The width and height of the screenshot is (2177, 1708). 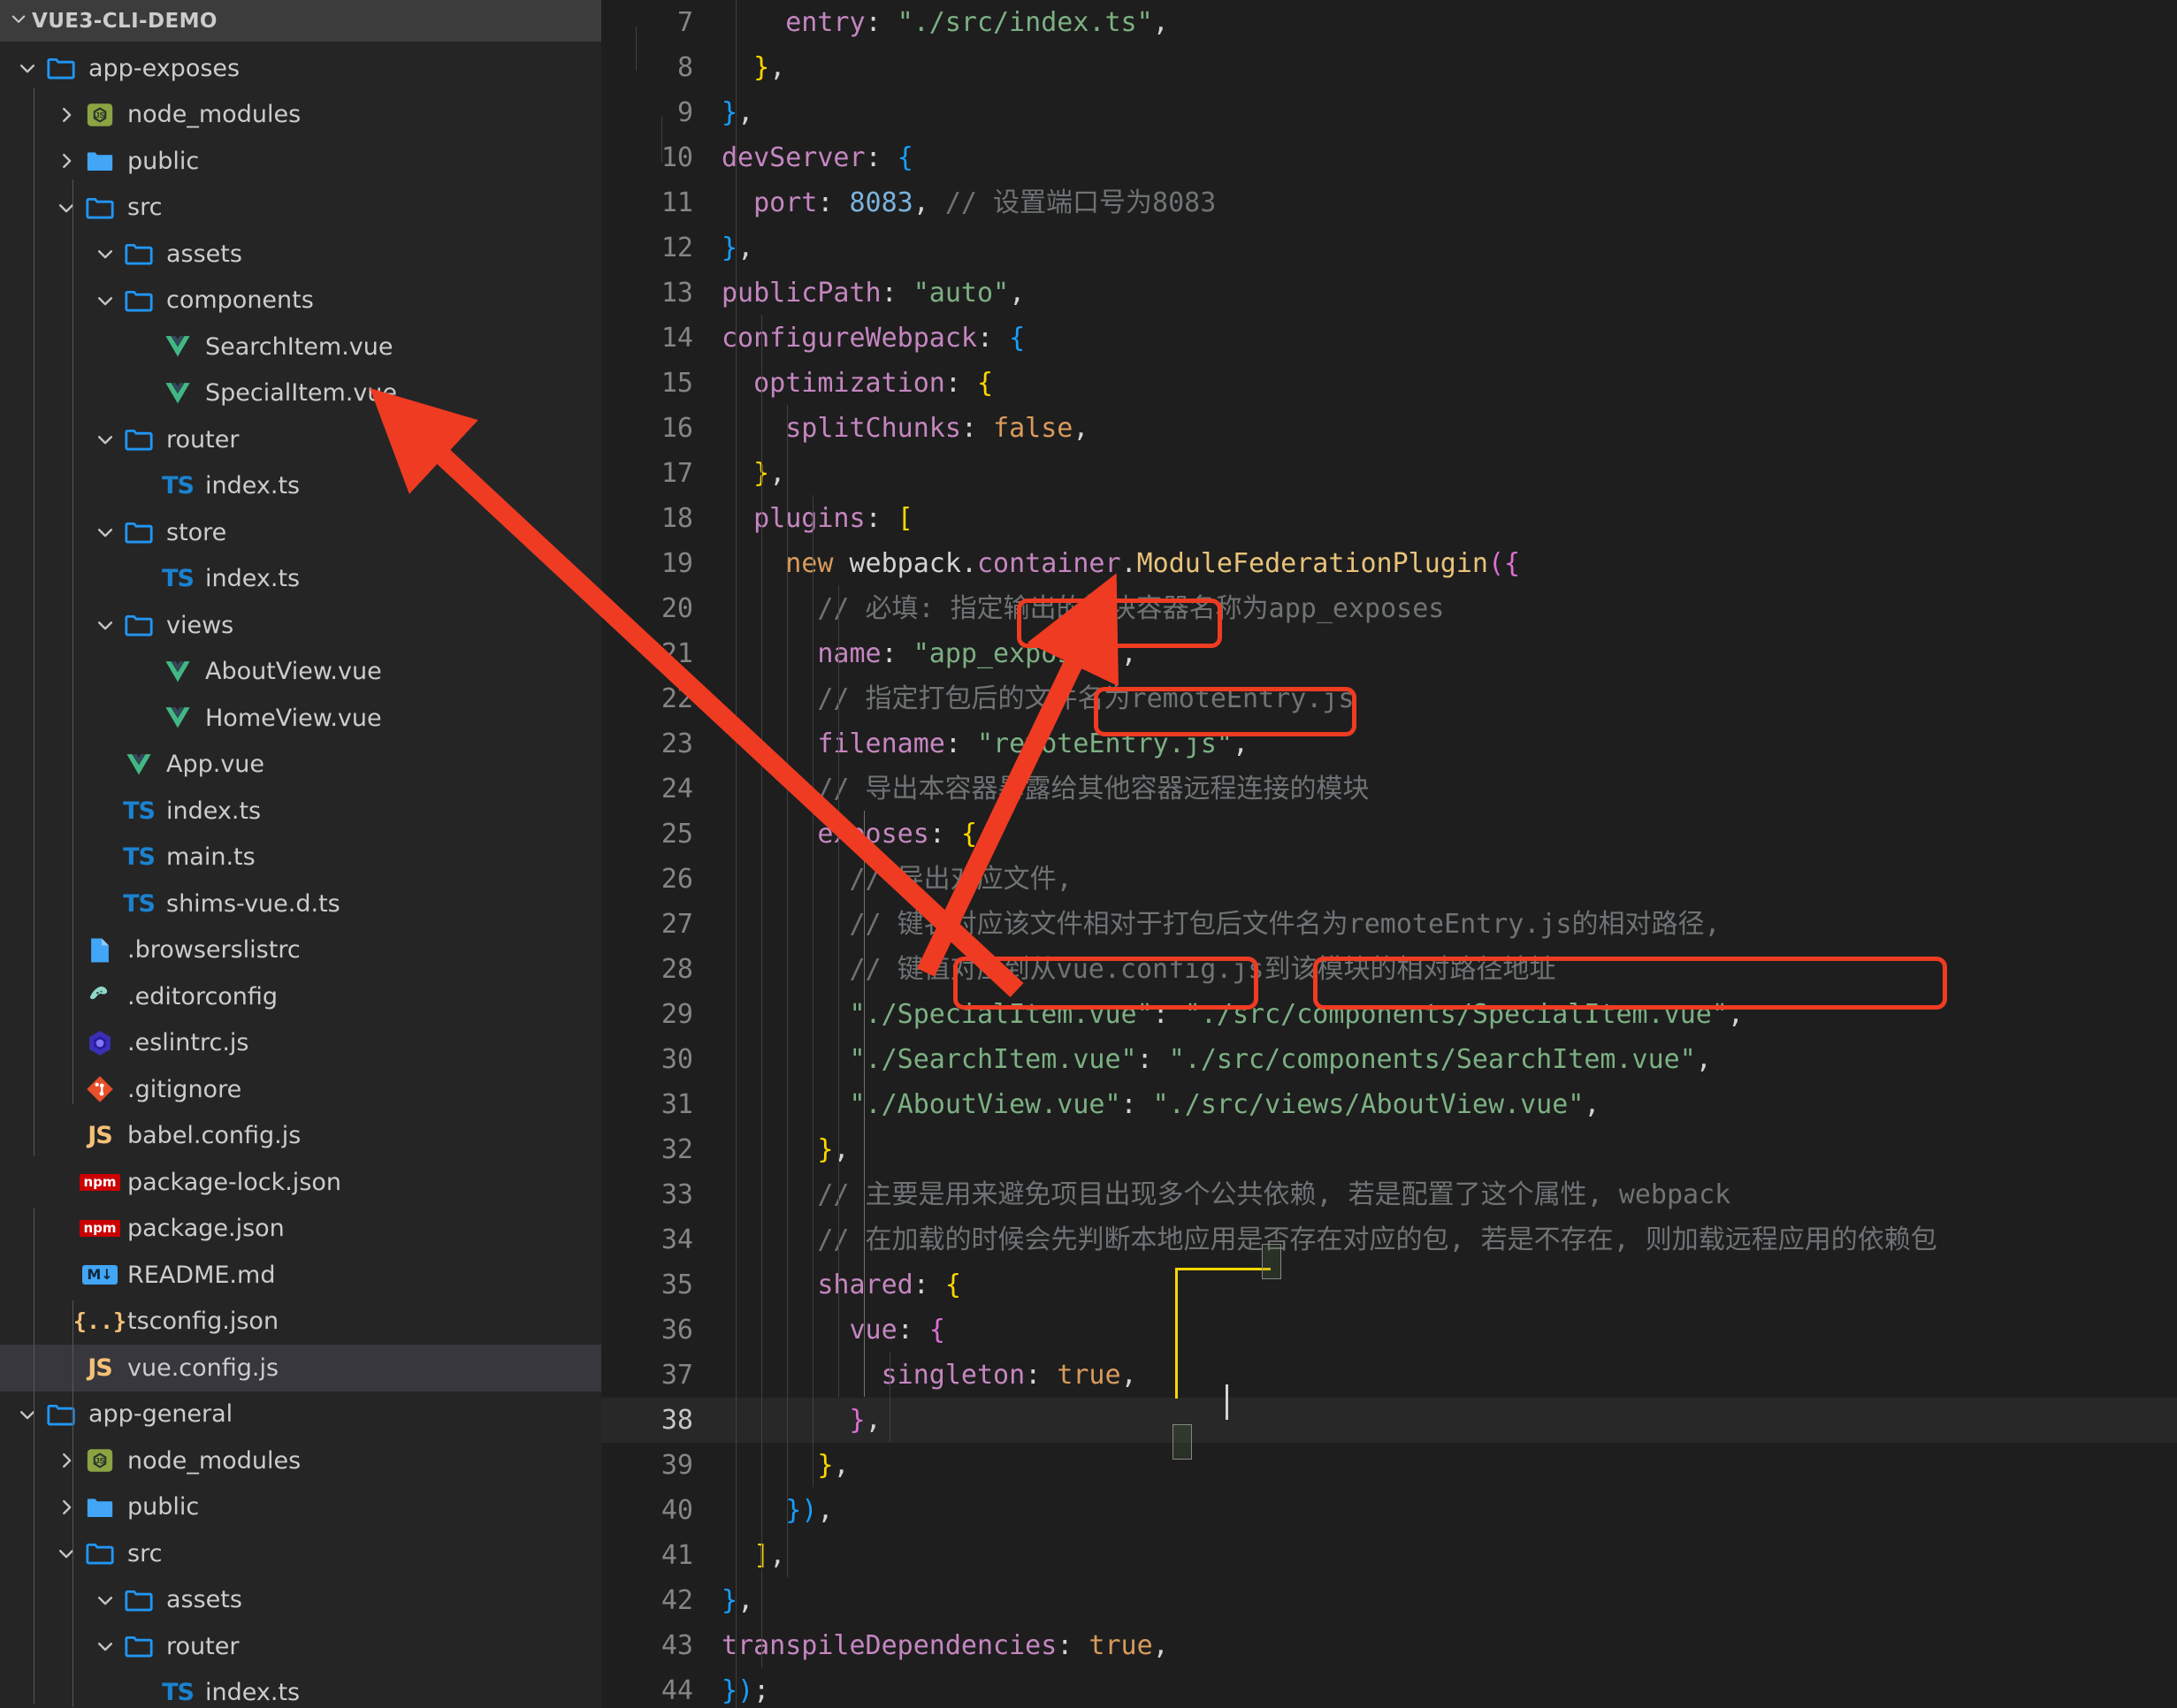 What do you see at coordinates (1389, 293) in the screenshot?
I see `code-line: 13 publicPath: "auto",` at bounding box center [1389, 293].